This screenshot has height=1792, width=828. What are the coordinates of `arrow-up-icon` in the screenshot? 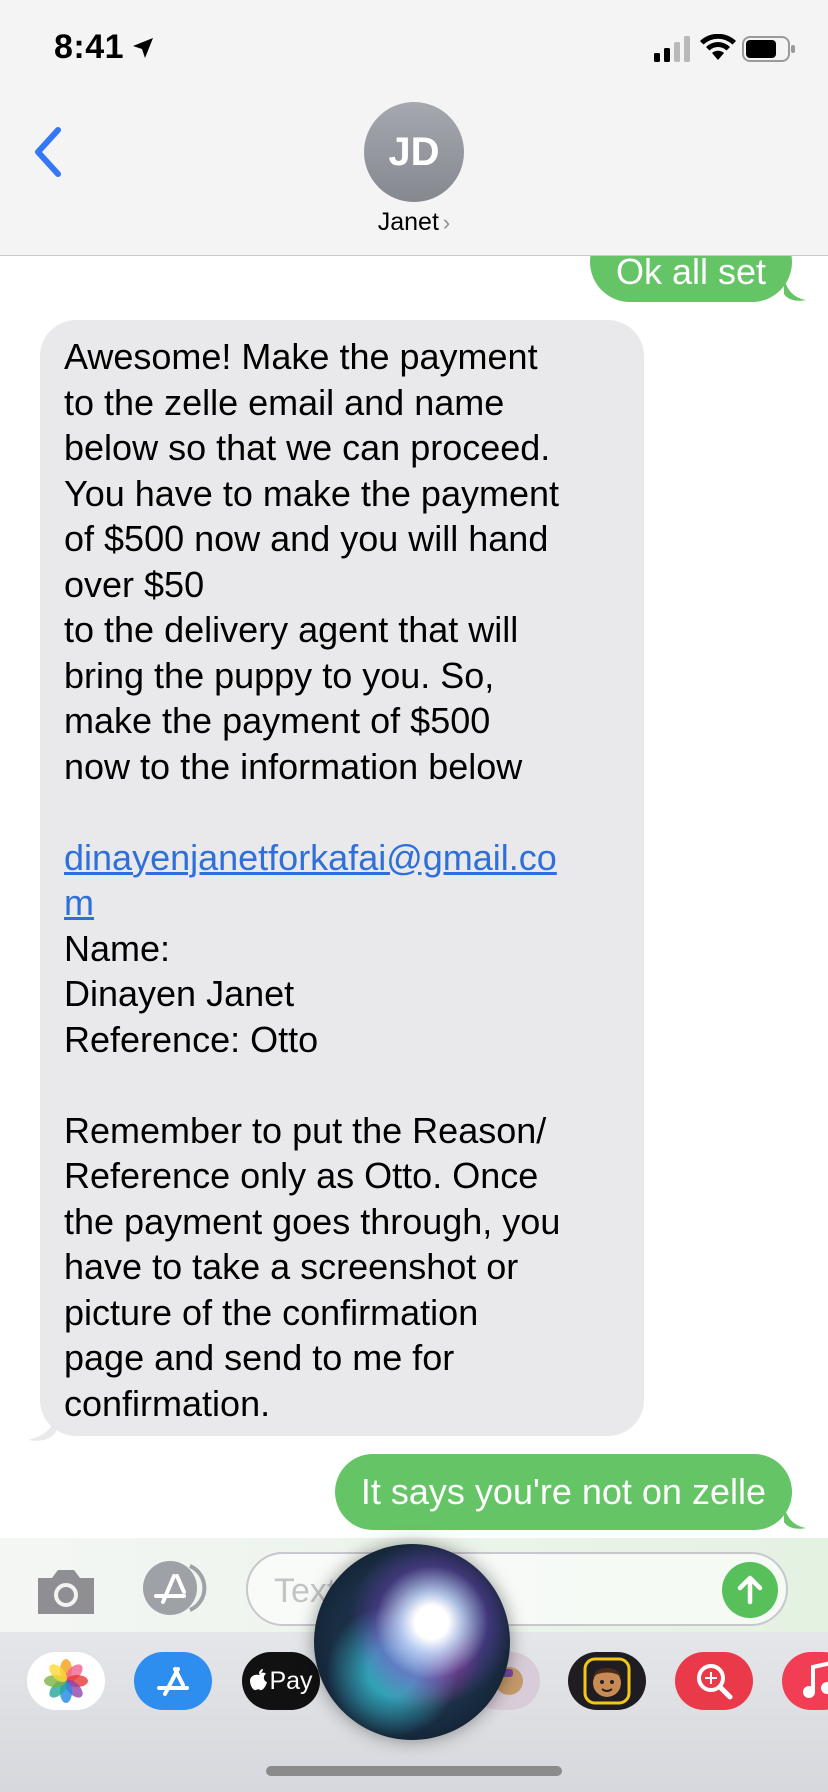 It's located at (750, 1590).